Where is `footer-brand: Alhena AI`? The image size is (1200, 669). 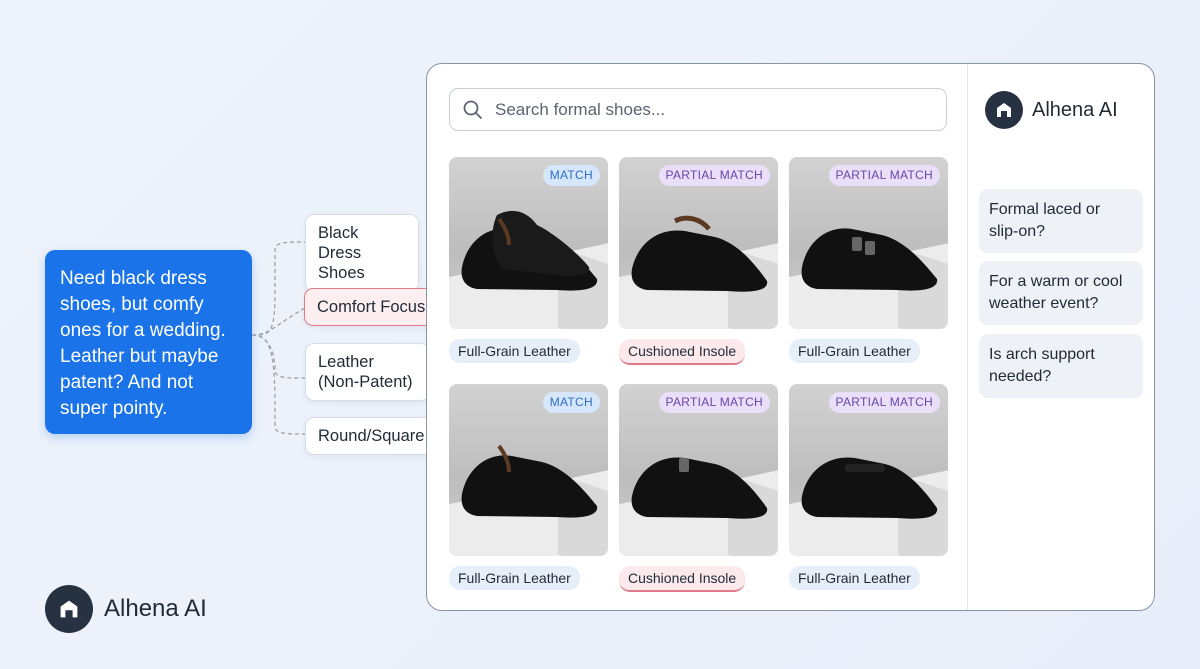 footer-brand: Alhena AI is located at coordinates (126, 609).